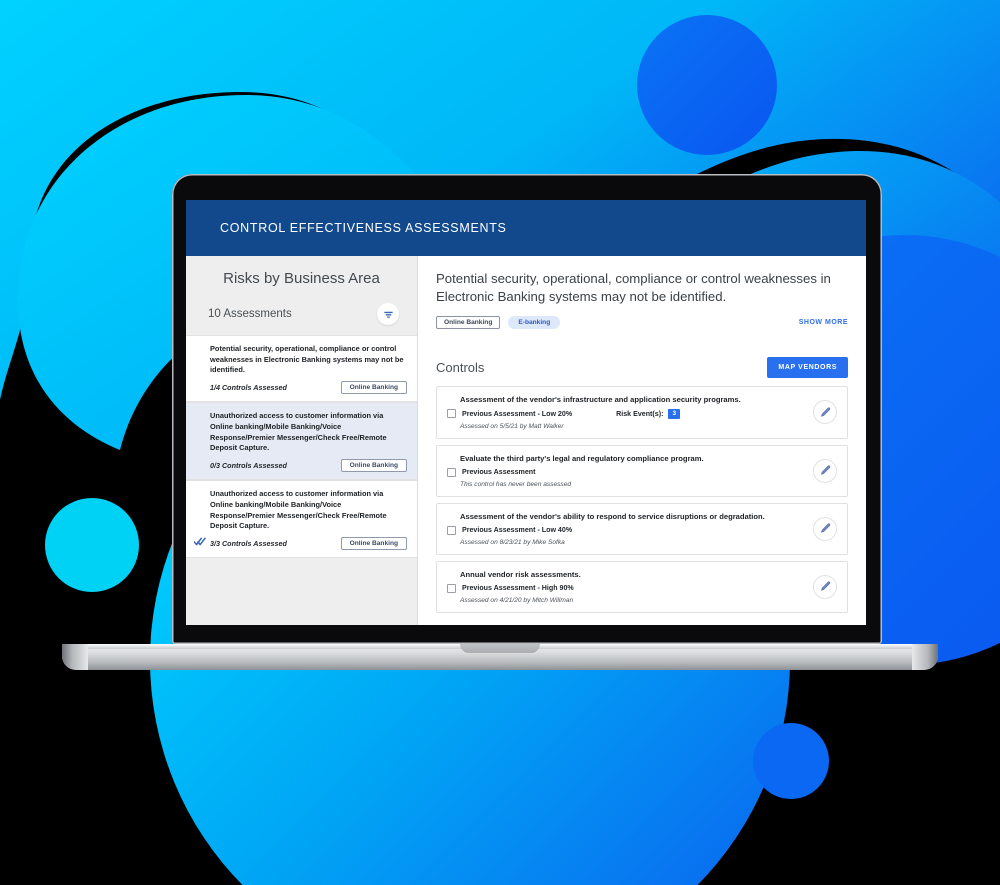  Describe the element at coordinates (516, 484) in the screenshot. I see `assessed-note: This control has never been assessed` at that location.